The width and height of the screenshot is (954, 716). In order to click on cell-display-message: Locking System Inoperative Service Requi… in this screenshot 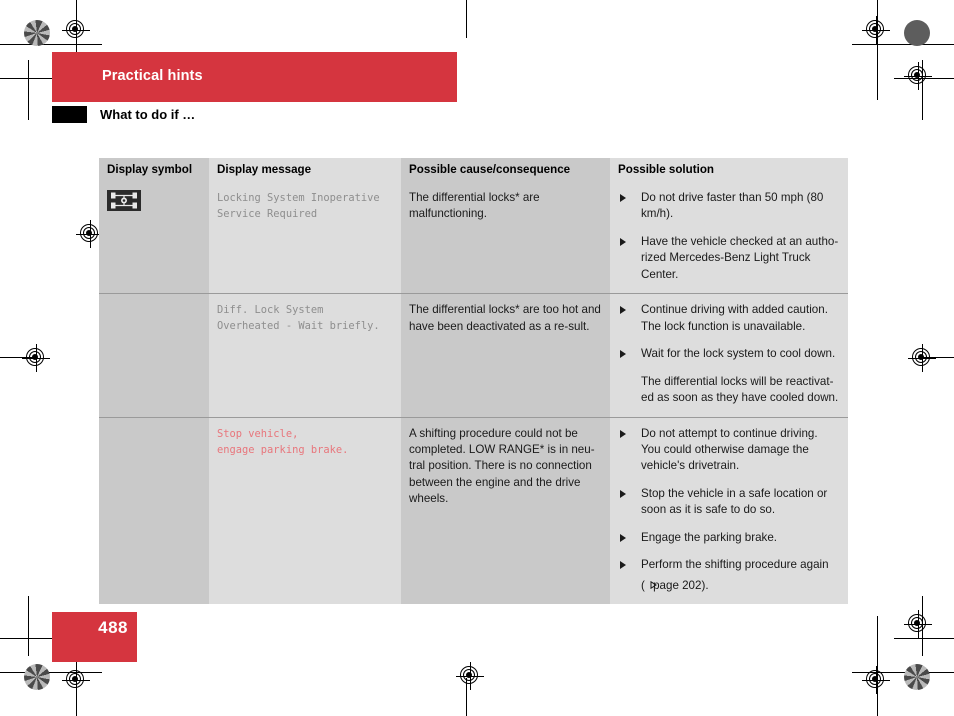, I will do `click(305, 238)`.